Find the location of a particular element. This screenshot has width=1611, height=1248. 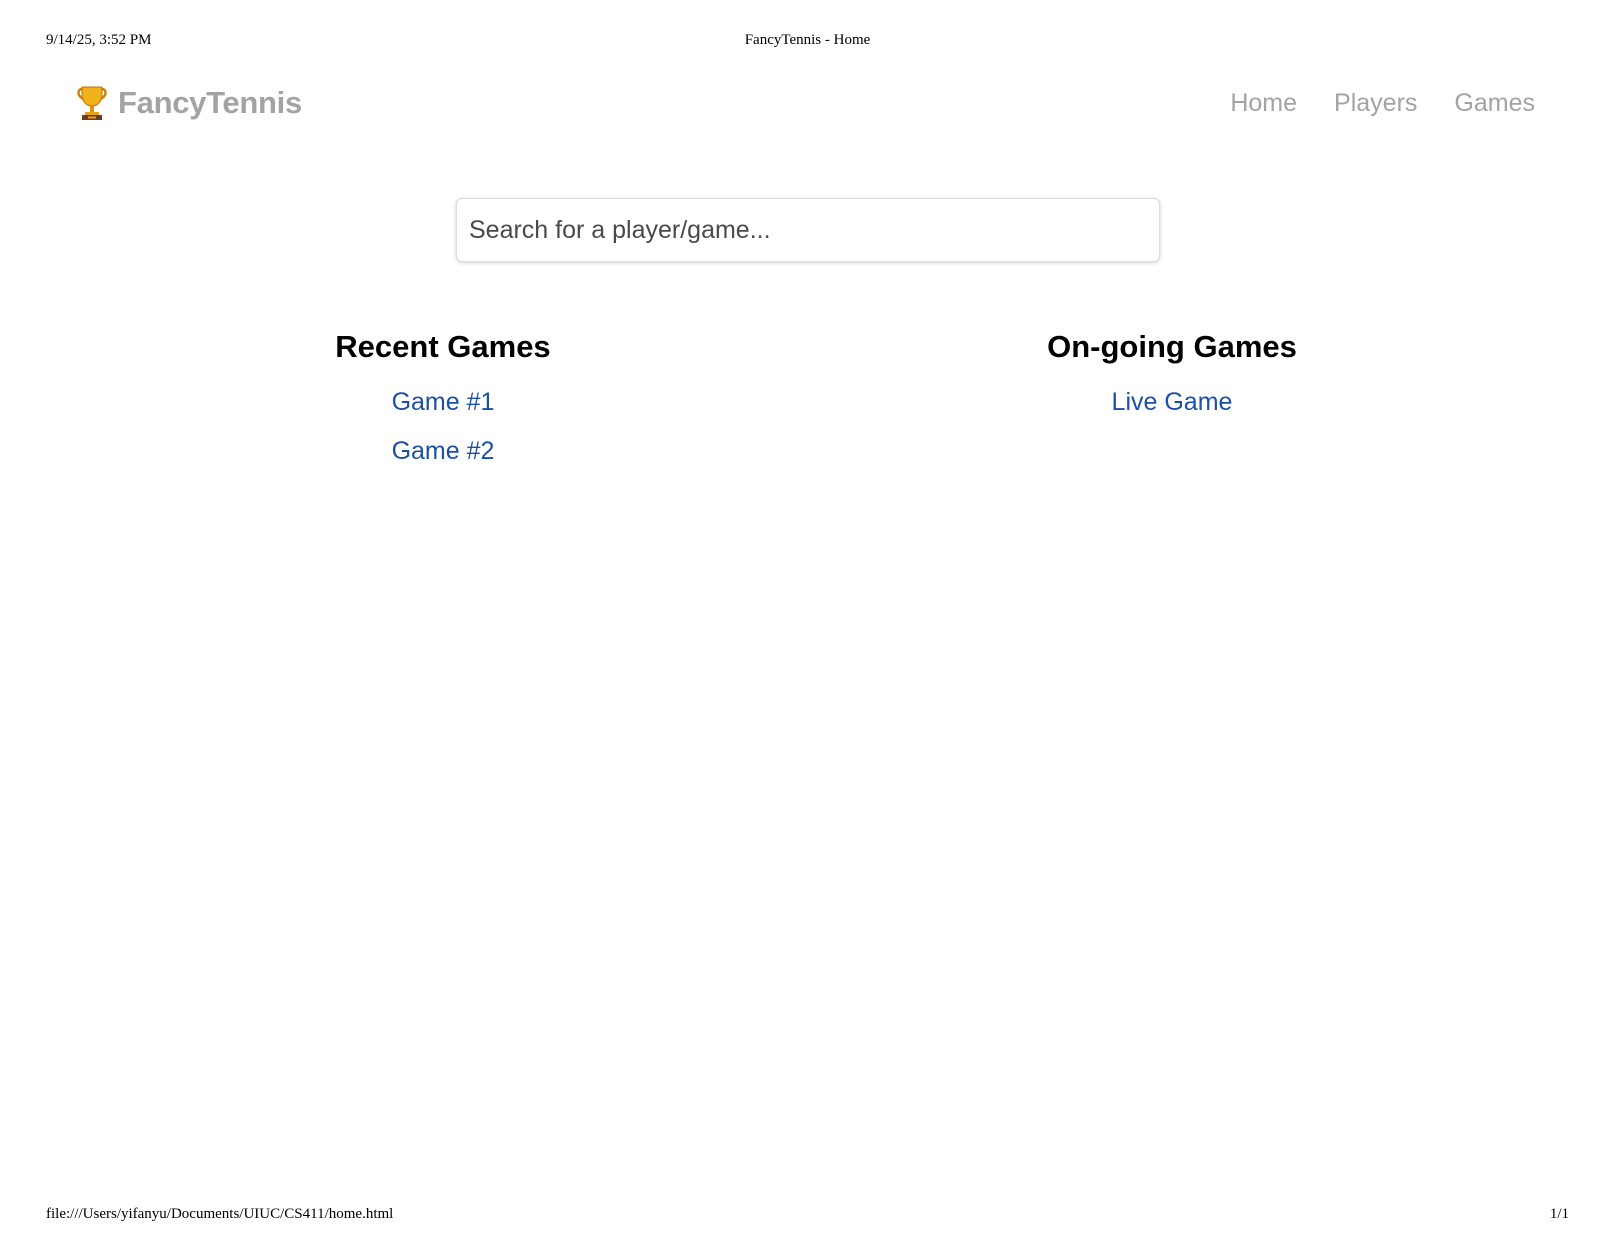

recent-games-heading: Recent Games is located at coordinates (443, 346).